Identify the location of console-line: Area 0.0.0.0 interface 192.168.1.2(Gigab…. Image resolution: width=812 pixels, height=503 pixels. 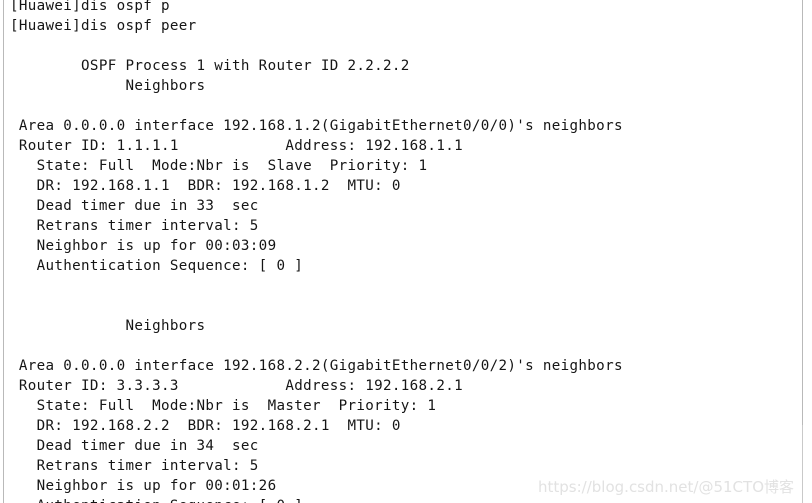
(316, 126).